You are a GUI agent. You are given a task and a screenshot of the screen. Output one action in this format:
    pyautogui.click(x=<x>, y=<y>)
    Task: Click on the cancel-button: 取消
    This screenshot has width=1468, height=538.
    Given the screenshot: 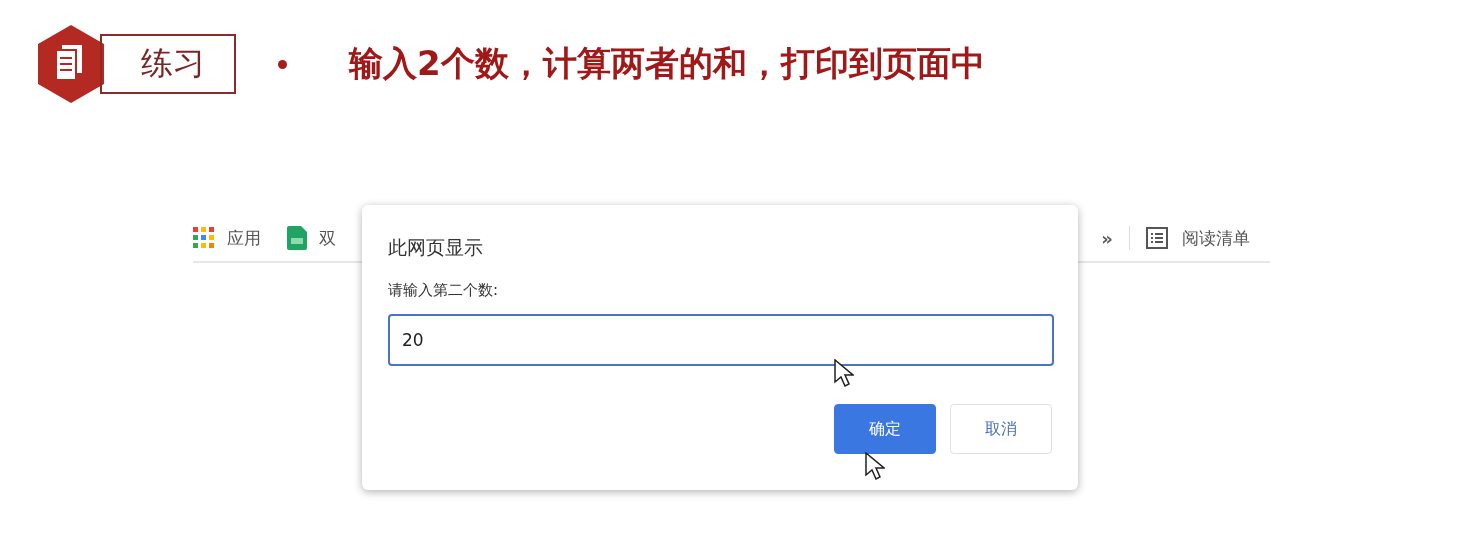 What is the action you would take?
    pyautogui.click(x=1001, y=429)
    